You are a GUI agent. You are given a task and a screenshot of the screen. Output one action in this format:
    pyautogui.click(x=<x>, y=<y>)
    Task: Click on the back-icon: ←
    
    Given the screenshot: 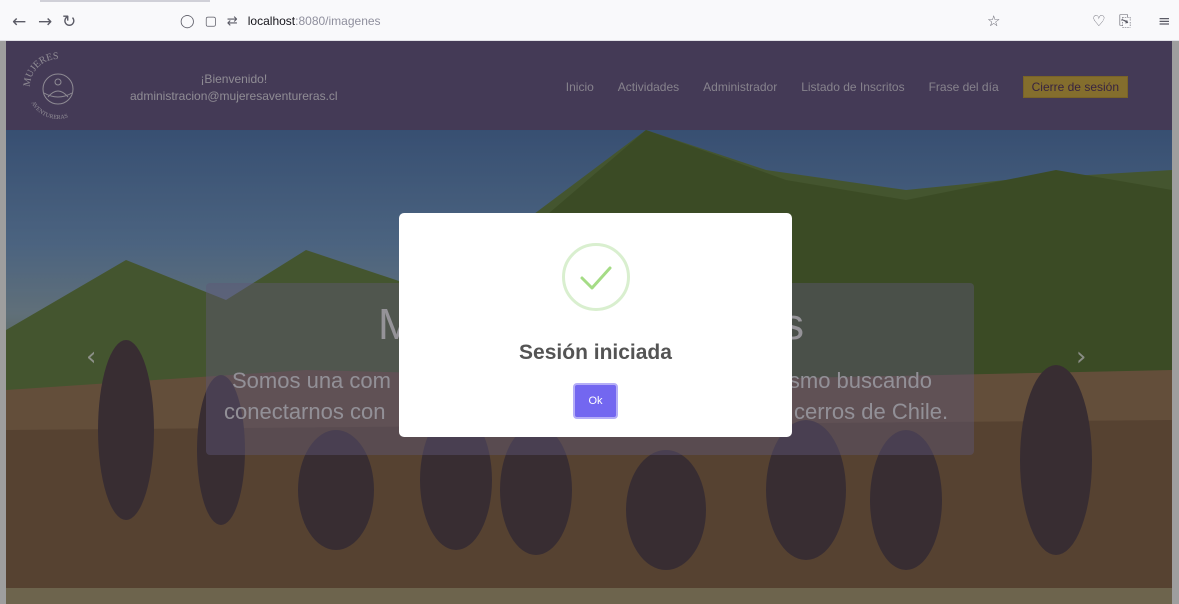 What is the action you would take?
    pyautogui.click(x=19, y=22)
    